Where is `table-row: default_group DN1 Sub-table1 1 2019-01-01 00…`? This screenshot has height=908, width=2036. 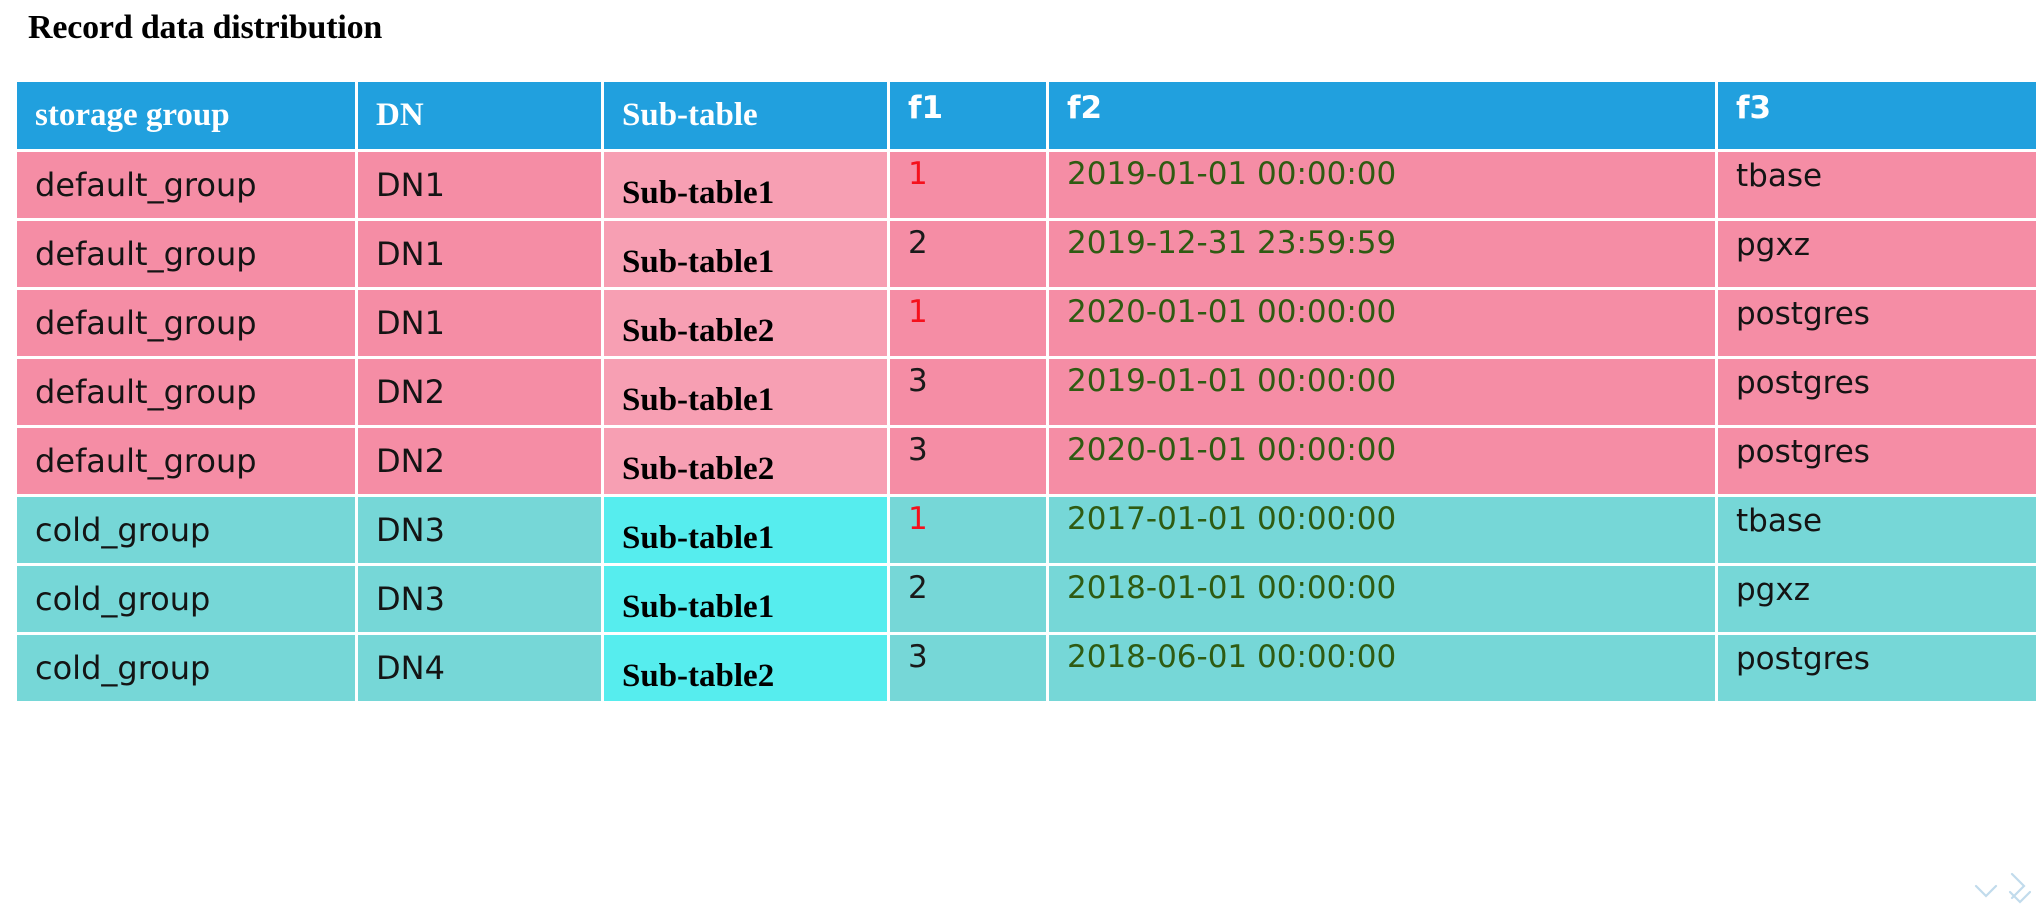
table-row: default_group DN1 Sub-table1 1 2019-01-01 00… is located at coordinates (1026, 185).